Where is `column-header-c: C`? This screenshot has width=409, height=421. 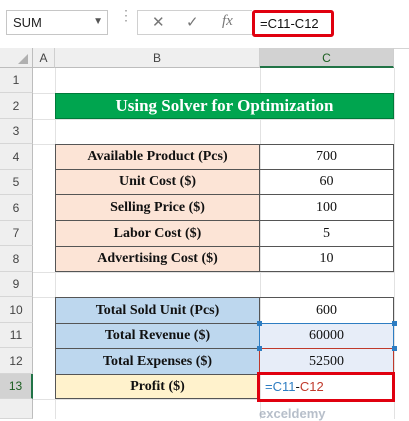 column-header-c: C is located at coordinates (327, 58).